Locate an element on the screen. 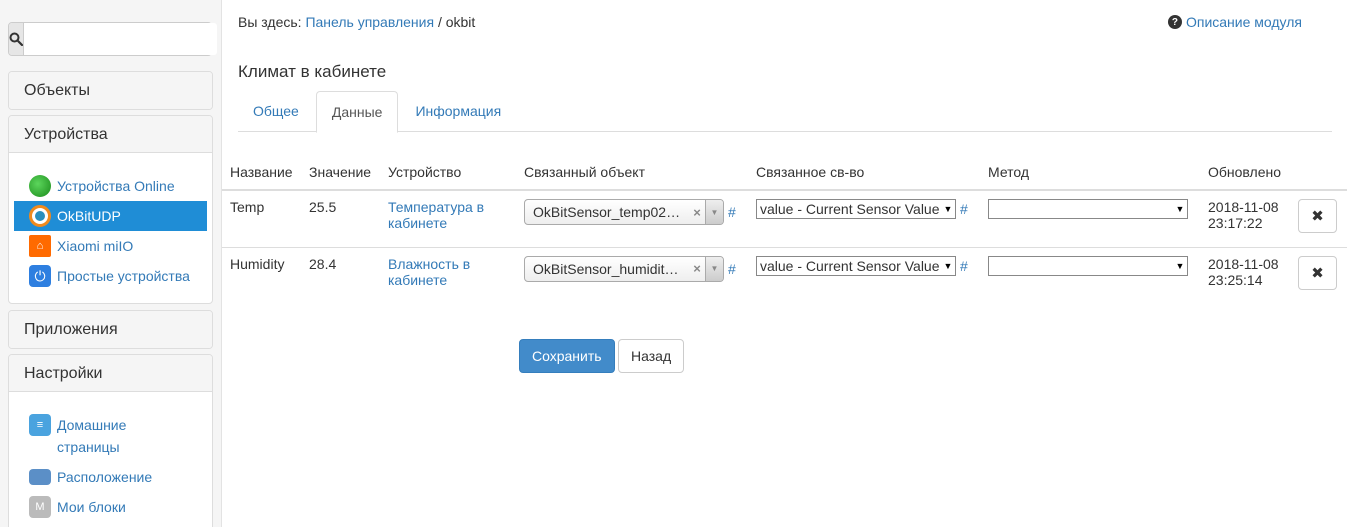 The image size is (1347, 527). tab-data: Данные is located at coordinates (357, 112).